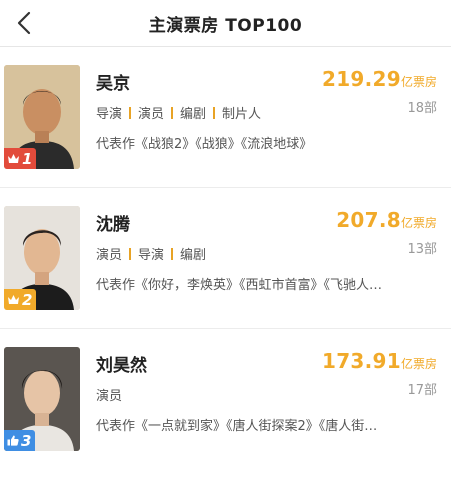  What do you see at coordinates (27, 299) in the screenshot?
I see `rank-number: 2` at bounding box center [27, 299].